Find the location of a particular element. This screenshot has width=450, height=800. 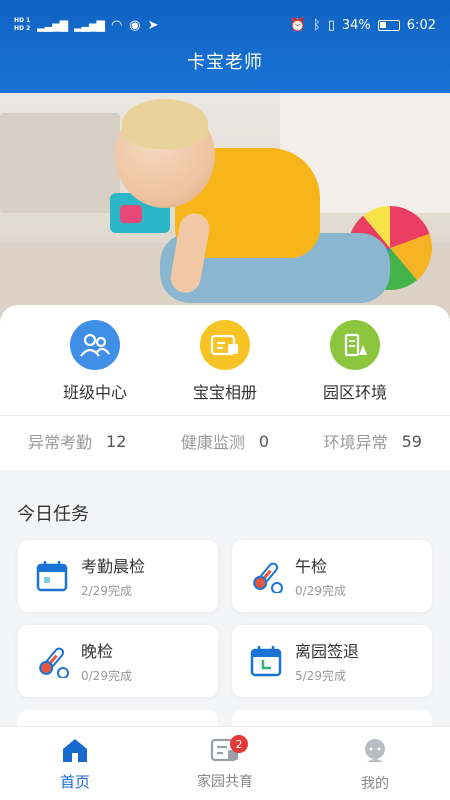

stat-abnormal-attendance: 异常考勤 12 is located at coordinates (77, 441).